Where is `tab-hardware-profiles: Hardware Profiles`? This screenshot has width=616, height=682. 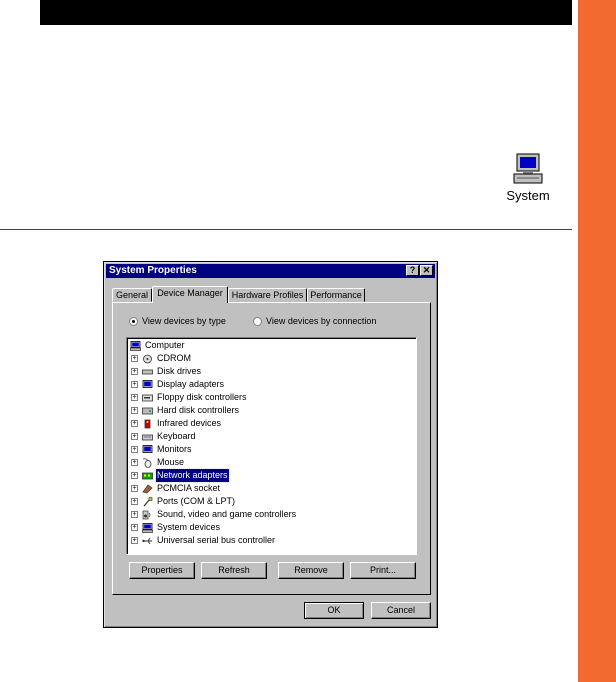 tab-hardware-profiles: Hardware Profiles is located at coordinates (267, 295).